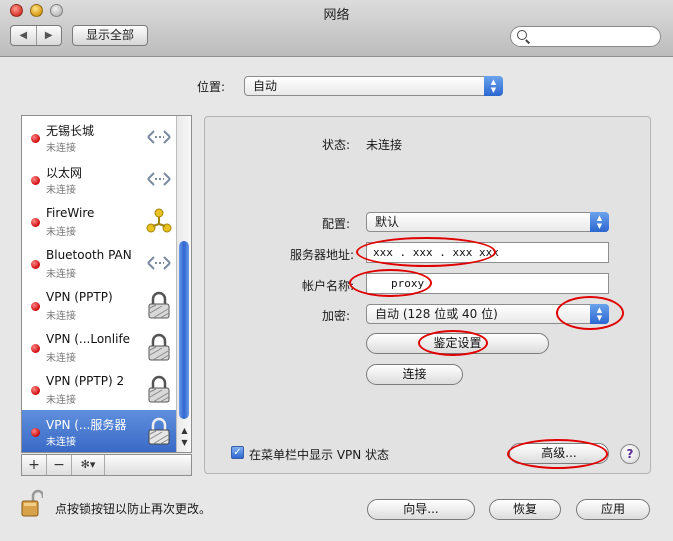  What do you see at coordinates (34, 465) in the screenshot?
I see `add-service-button: +` at bounding box center [34, 465].